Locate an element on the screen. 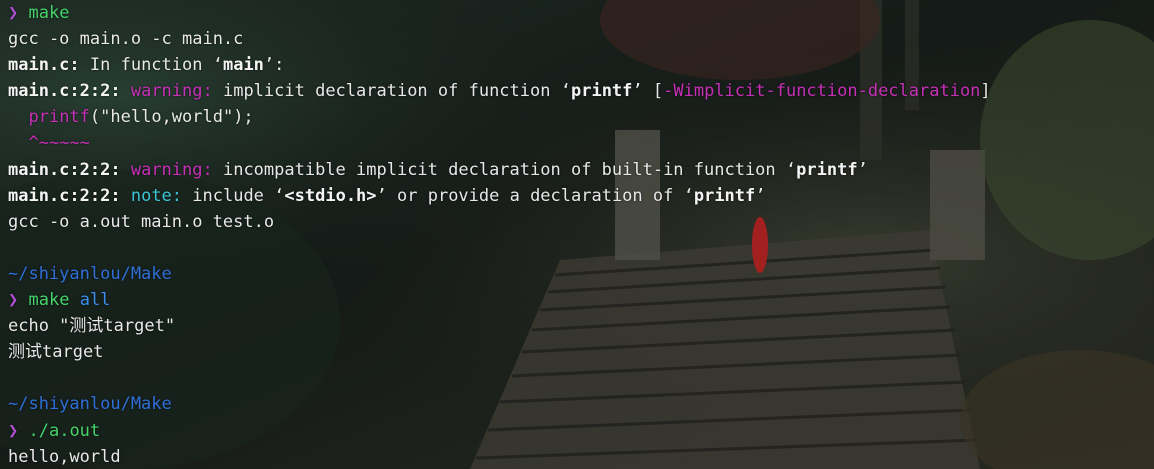 This screenshot has width=1154, height=469. header-name: <stdio.h> is located at coordinates (330, 195).